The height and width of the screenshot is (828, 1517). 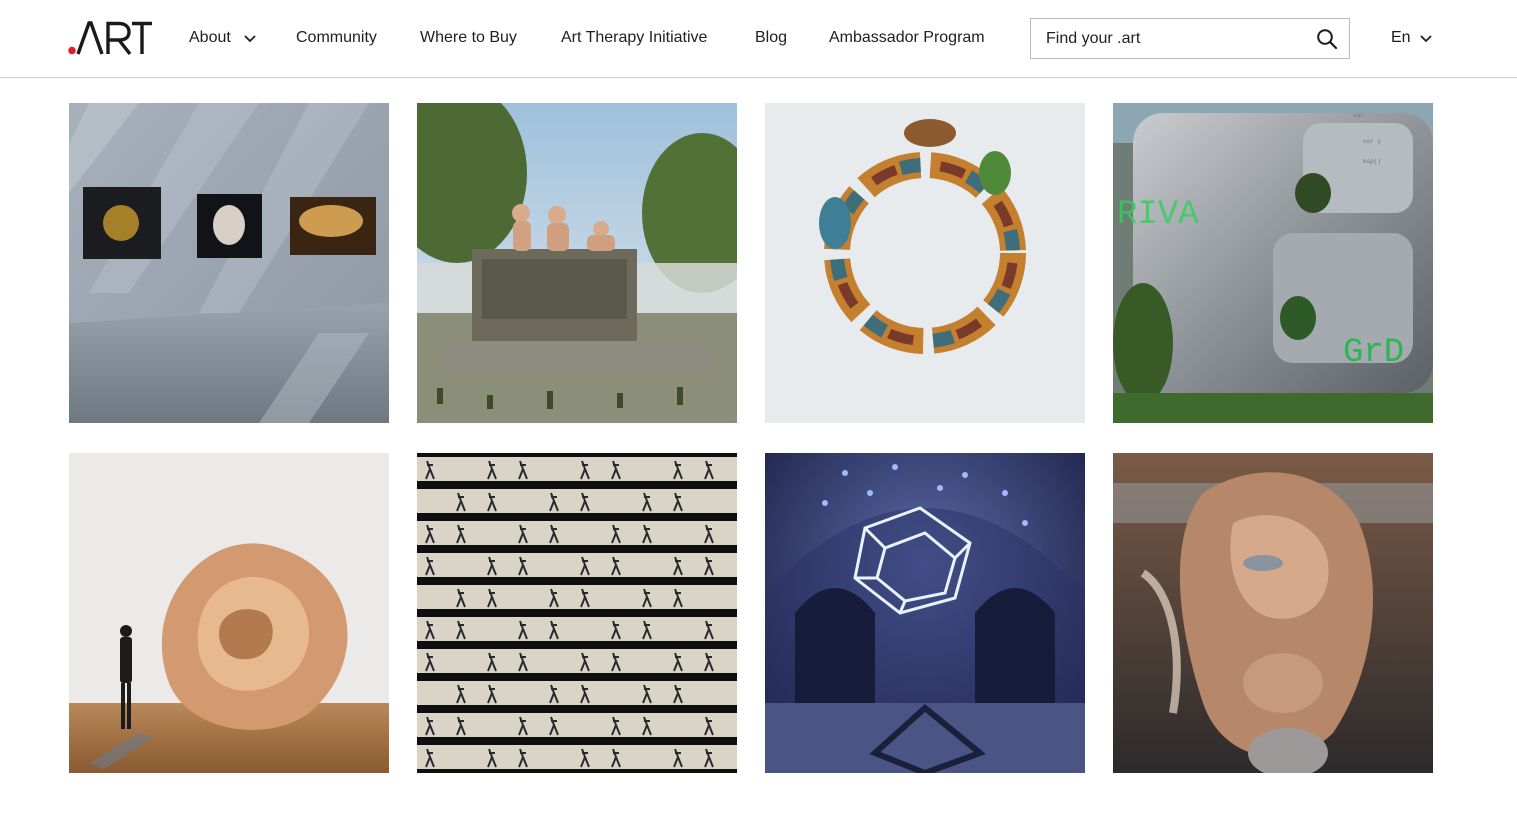 What do you see at coordinates (1372, 161) in the screenshot?
I see `svg-text: map()` at bounding box center [1372, 161].